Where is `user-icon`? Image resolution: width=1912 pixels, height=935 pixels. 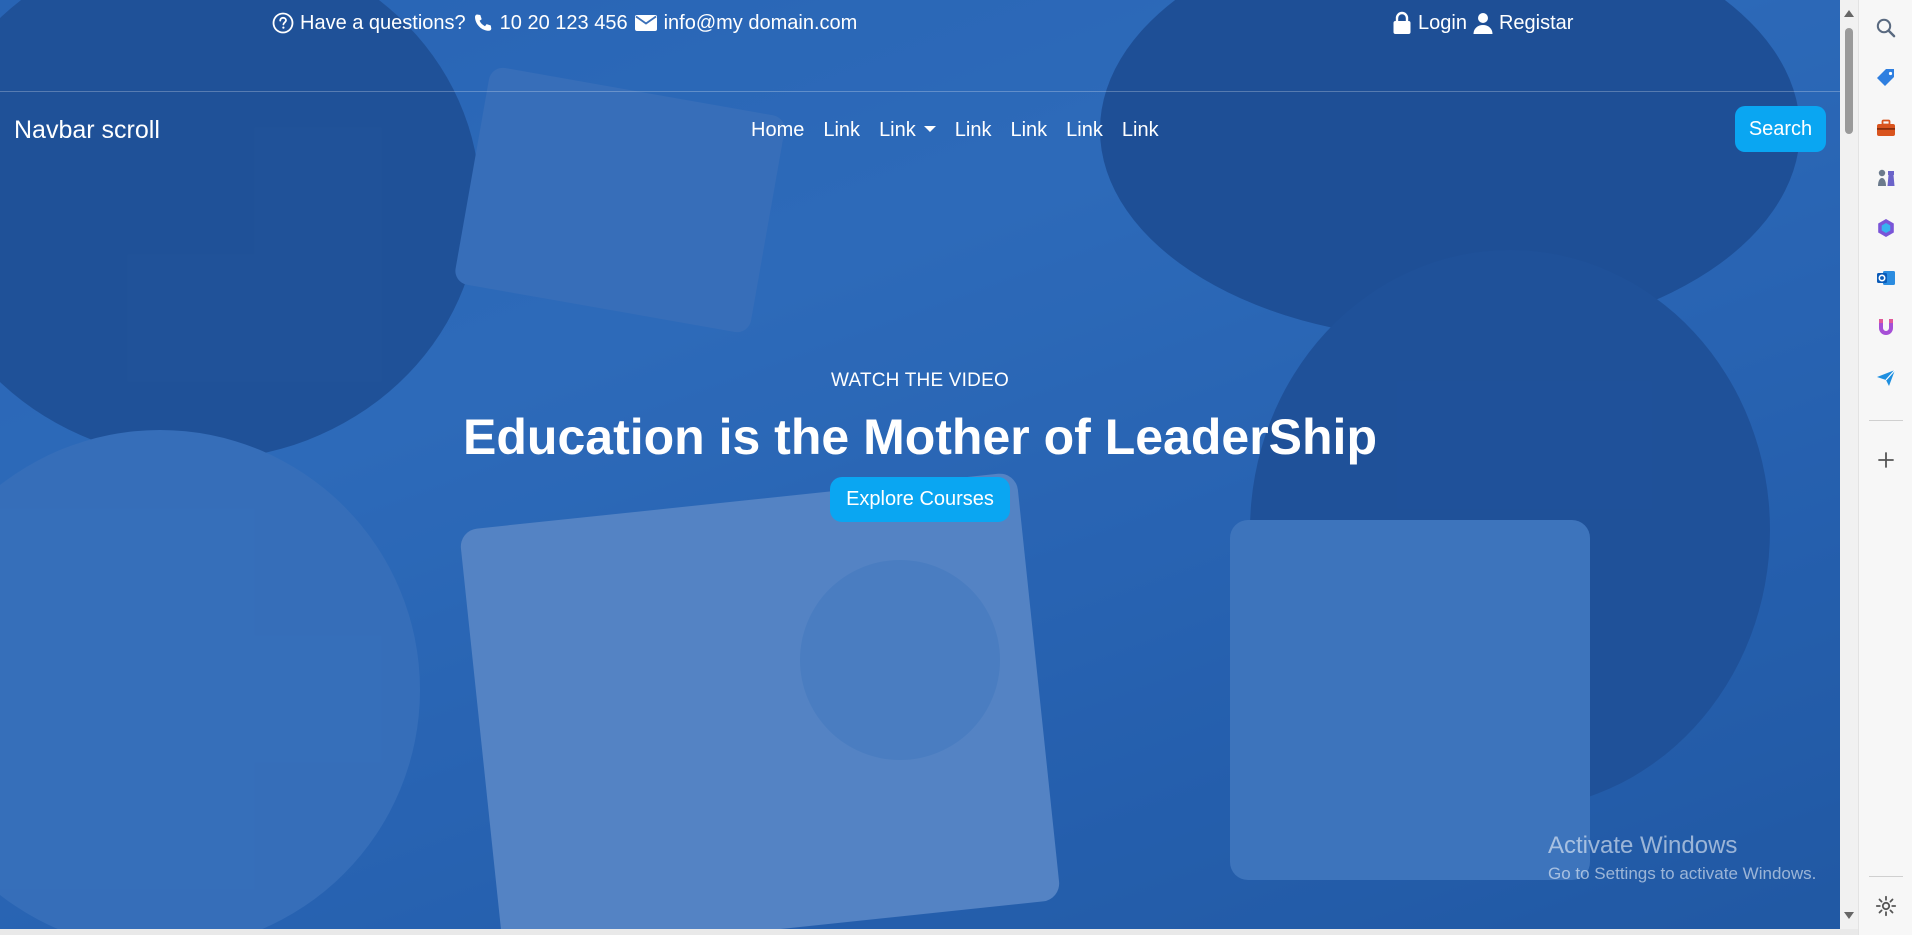 user-icon is located at coordinates (1483, 23).